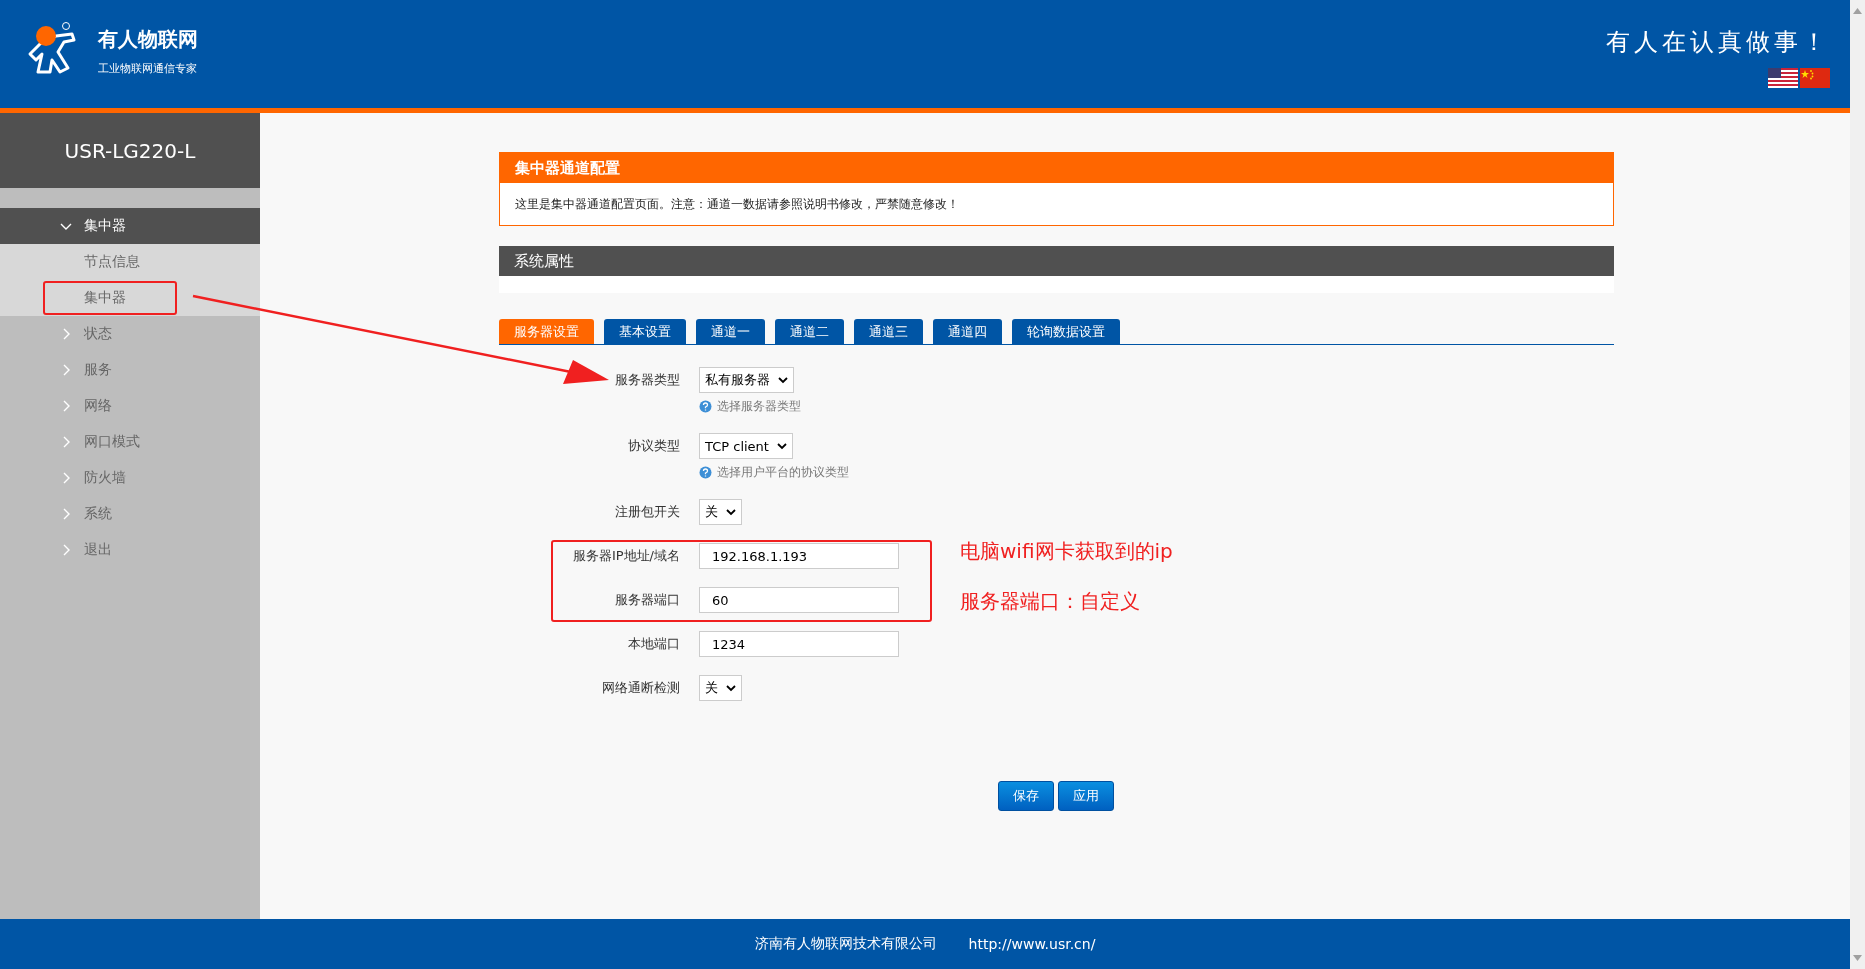 The width and height of the screenshot is (1865, 969). What do you see at coordinates (799, 600) in the screenshot?
I see `input-field: 60` at bounding box center [799, 600].